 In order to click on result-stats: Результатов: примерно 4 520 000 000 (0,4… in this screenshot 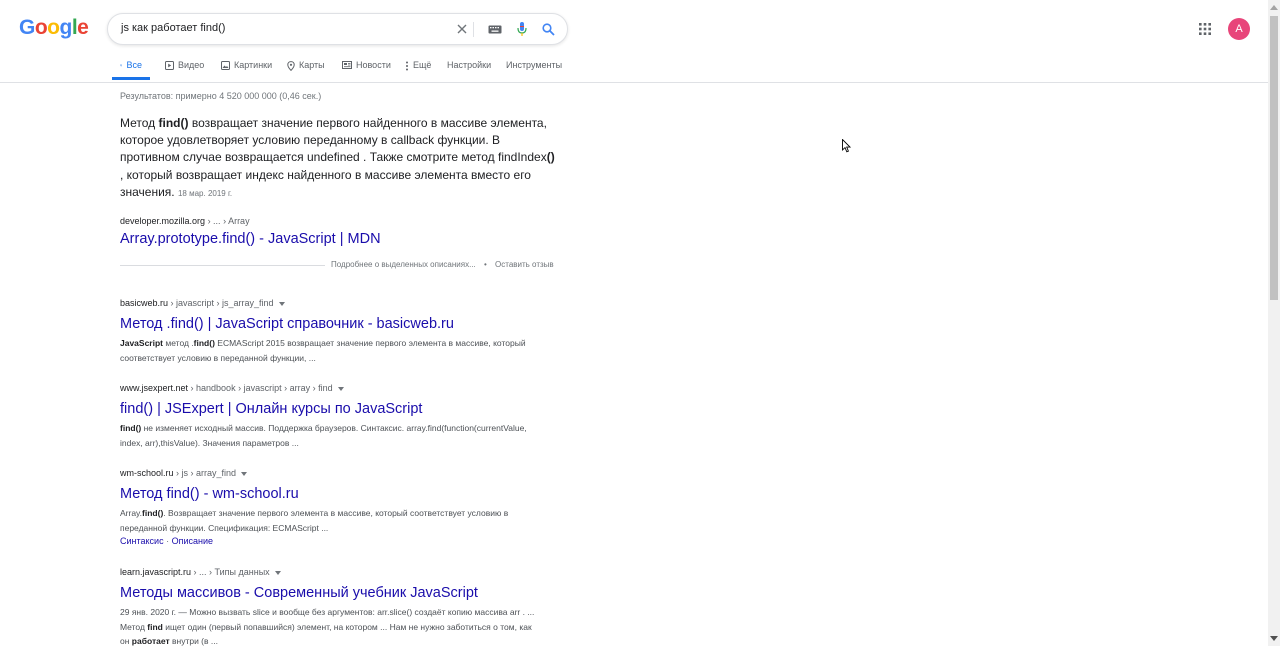, I will do `click(221, 96)`.